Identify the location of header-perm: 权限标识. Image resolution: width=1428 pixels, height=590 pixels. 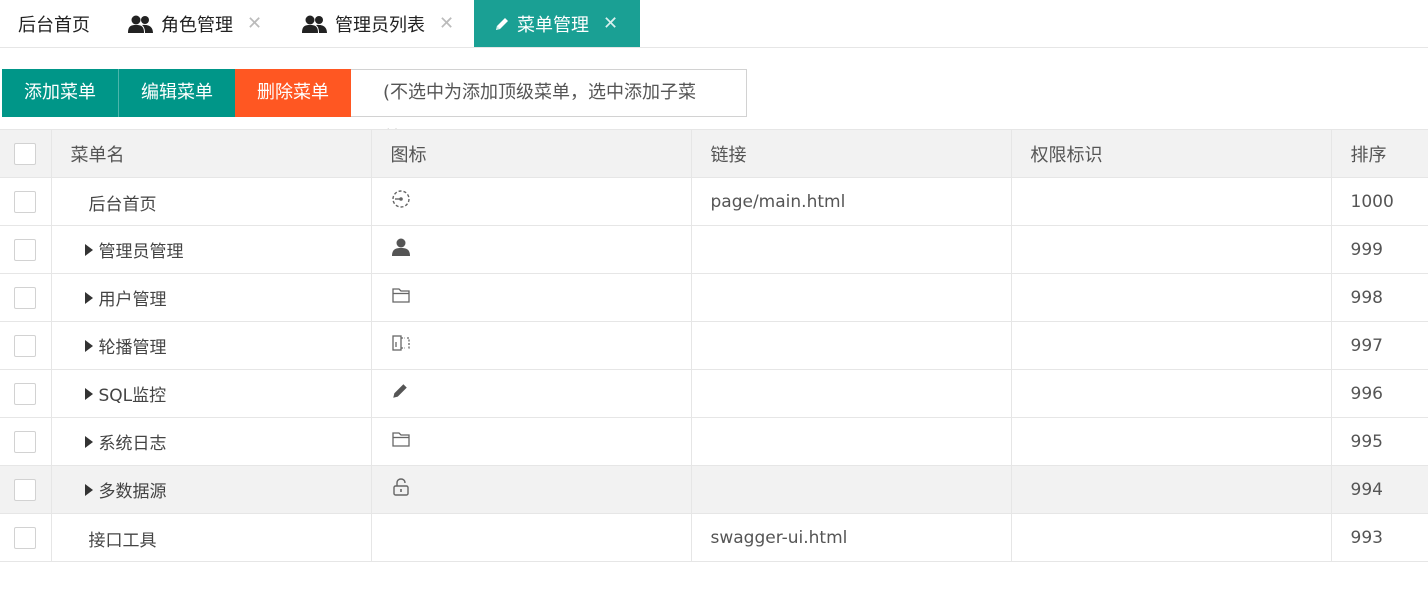
(1171, 153).